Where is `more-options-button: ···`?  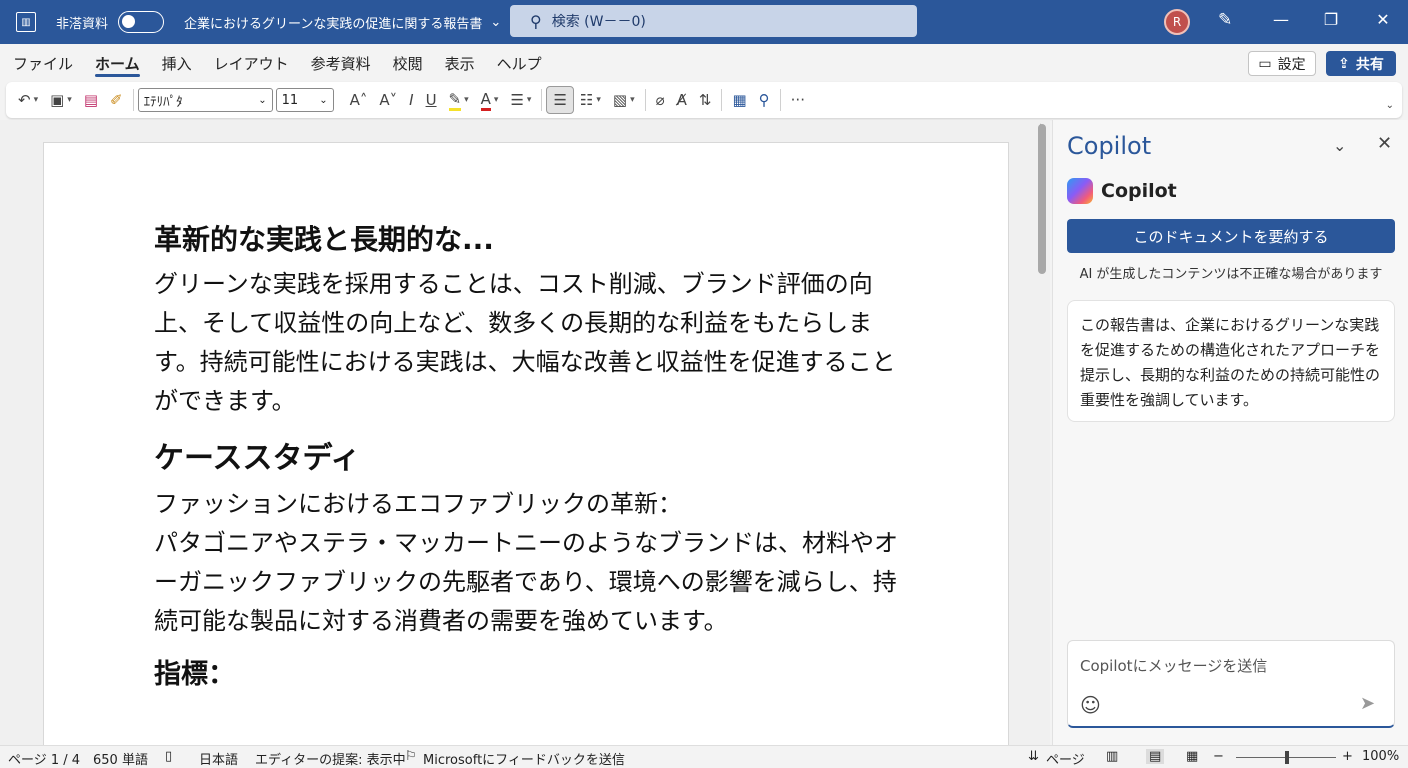 more-options-button: ··· is located at coordinates (798, 100).